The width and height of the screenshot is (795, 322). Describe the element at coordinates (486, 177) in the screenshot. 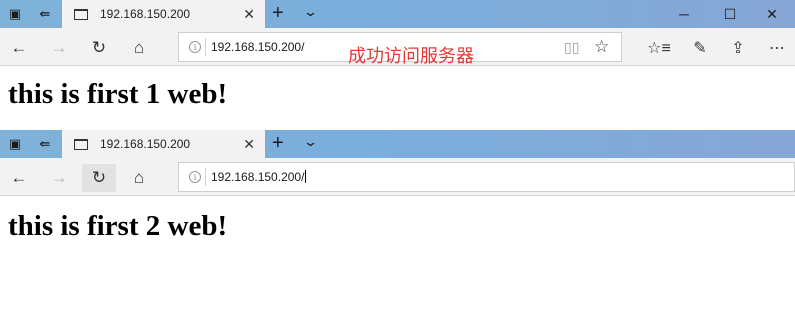

I see `address-bar: i 192.168.150.200/` at that location.